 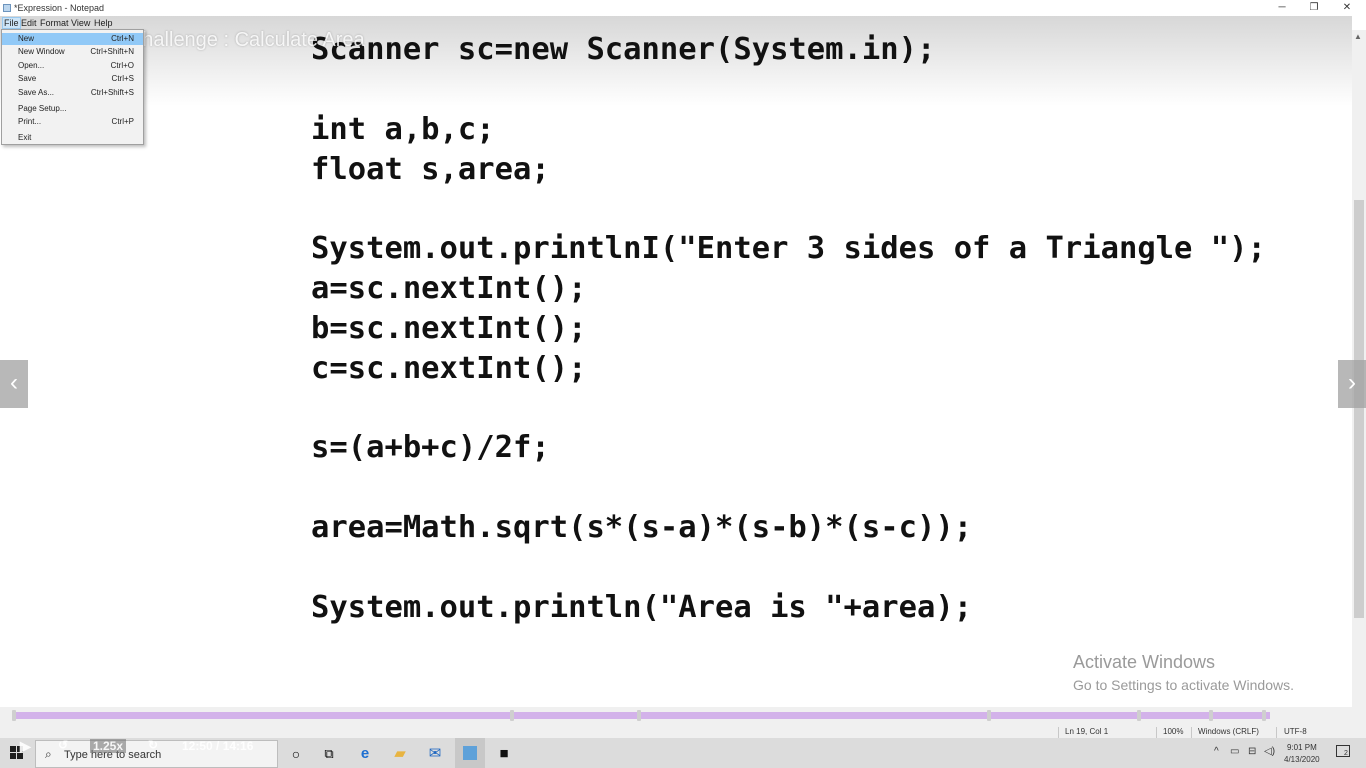 I want to click on progress-playhead, so click(x=1264, y=715).